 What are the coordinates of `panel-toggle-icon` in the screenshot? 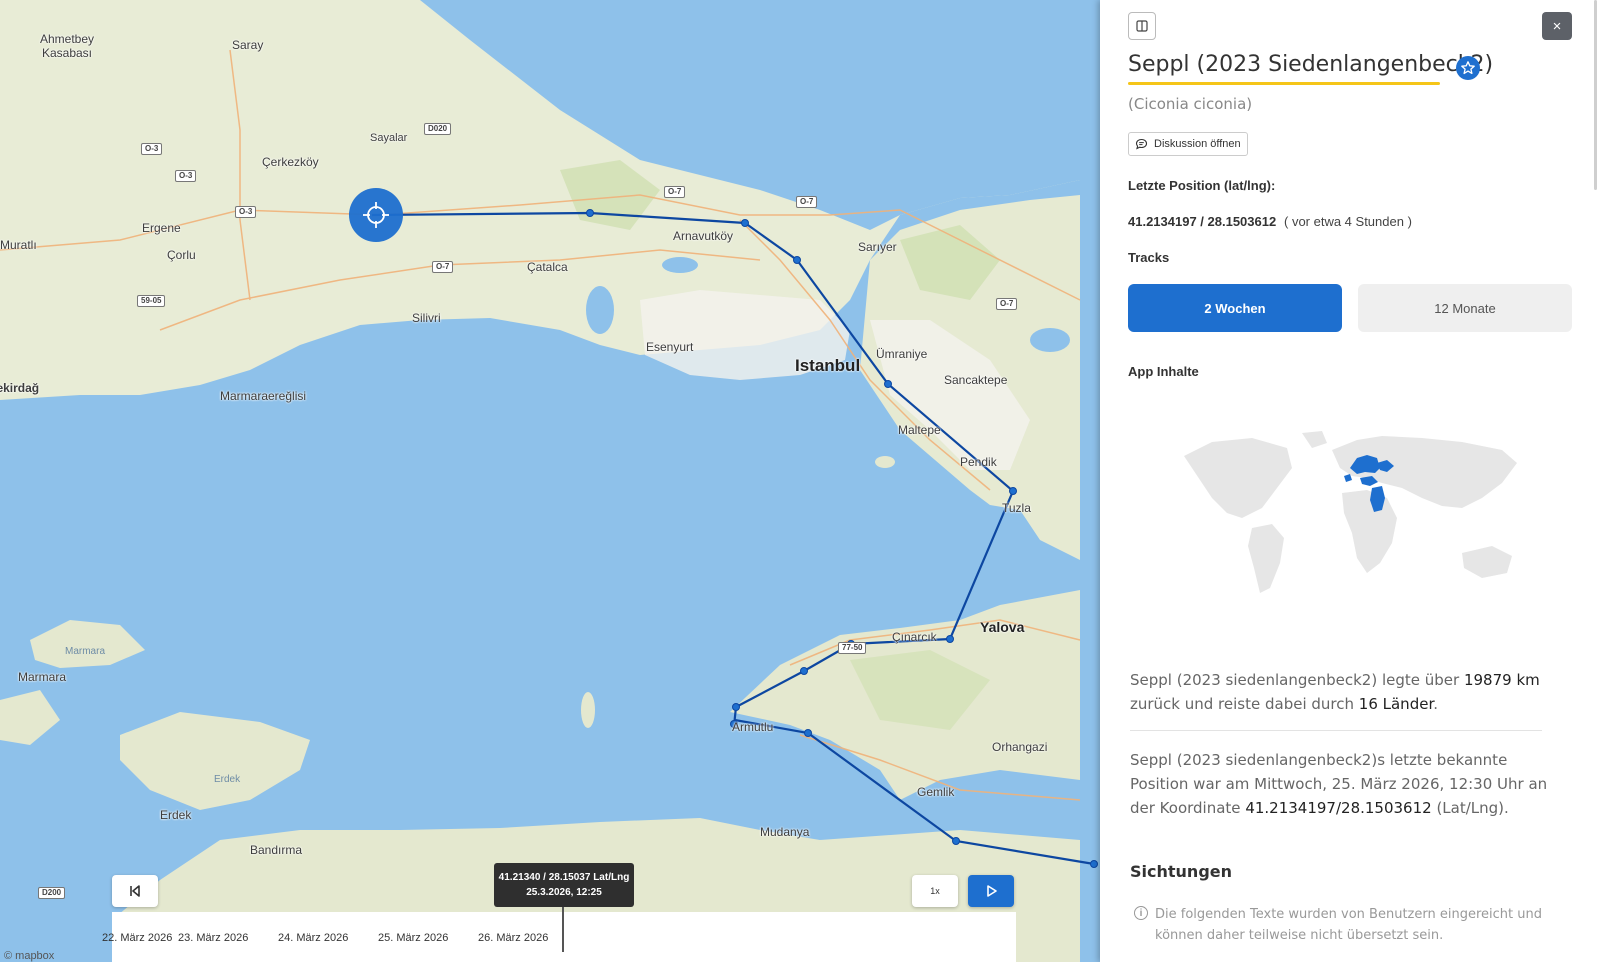 It's located at (1142, 26).